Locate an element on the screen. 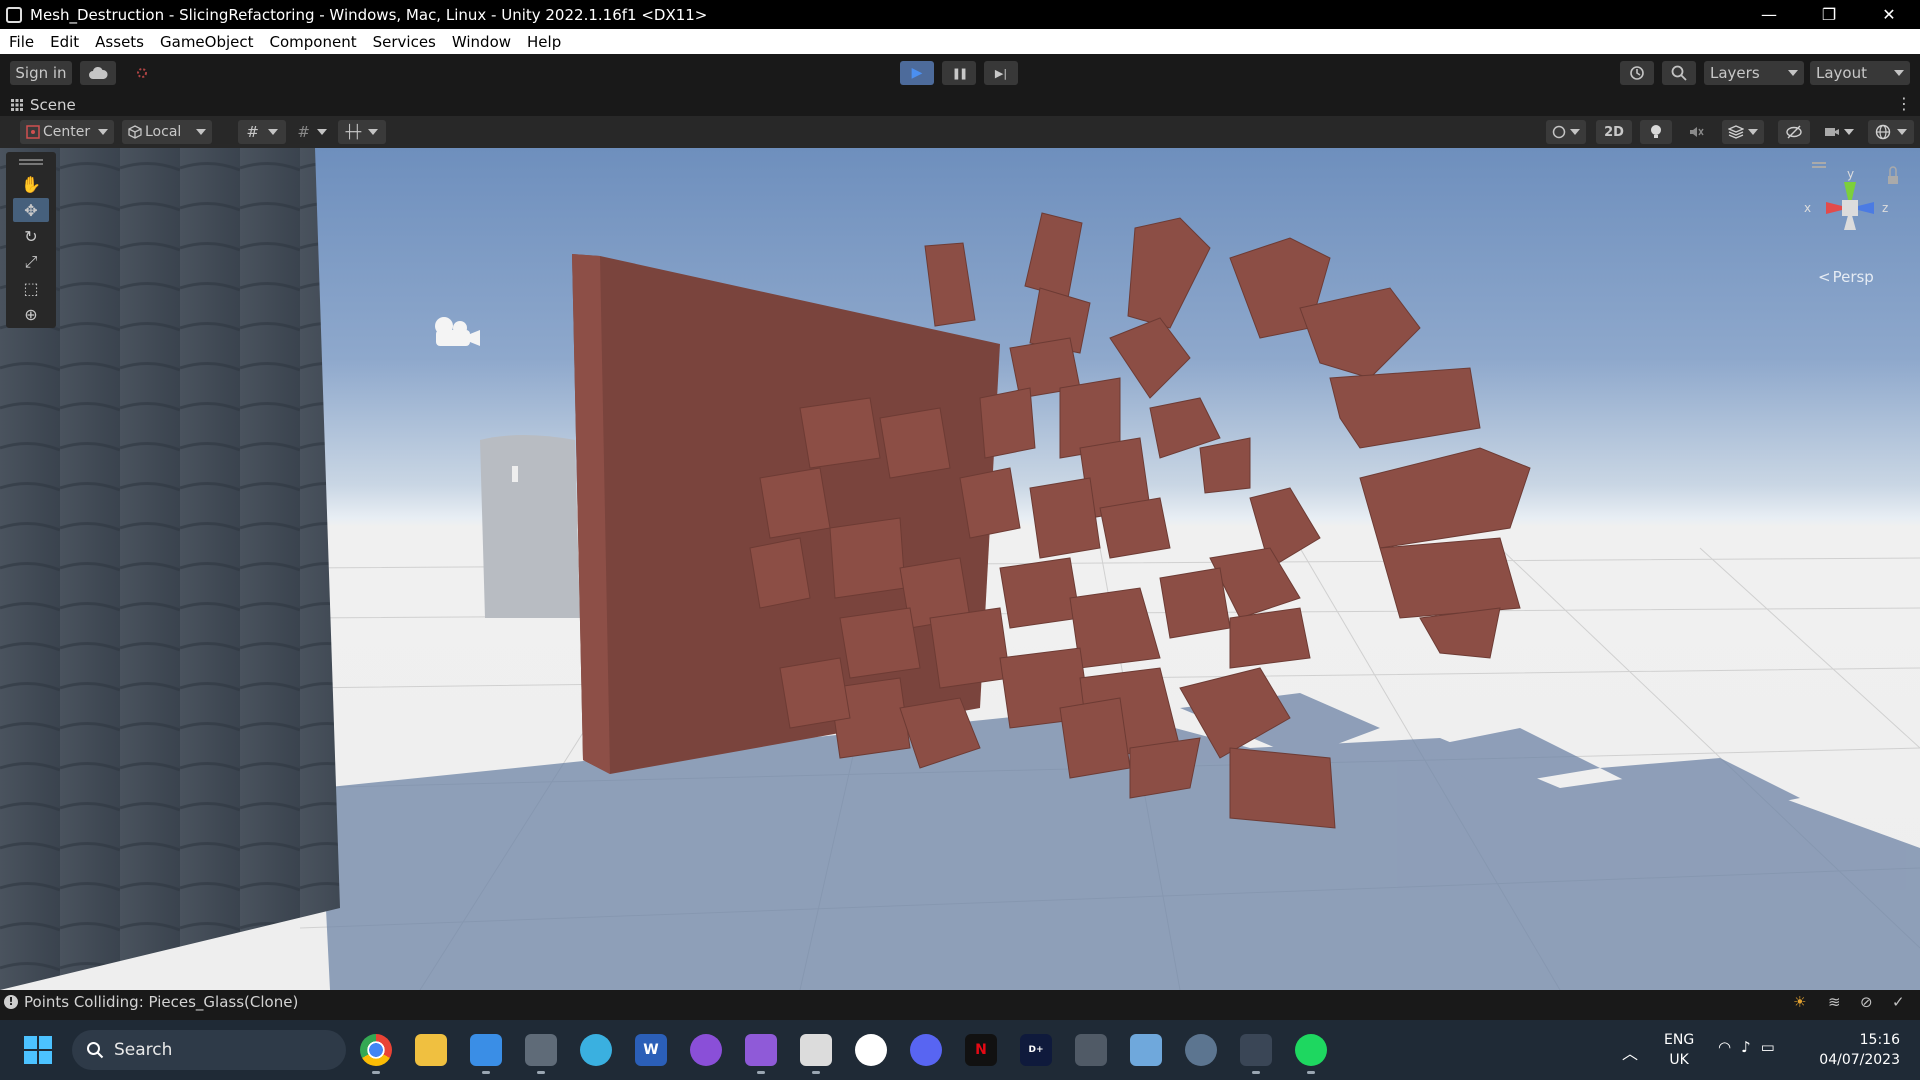  transform-icon: ⊕ is located at coordinates (31, 314).